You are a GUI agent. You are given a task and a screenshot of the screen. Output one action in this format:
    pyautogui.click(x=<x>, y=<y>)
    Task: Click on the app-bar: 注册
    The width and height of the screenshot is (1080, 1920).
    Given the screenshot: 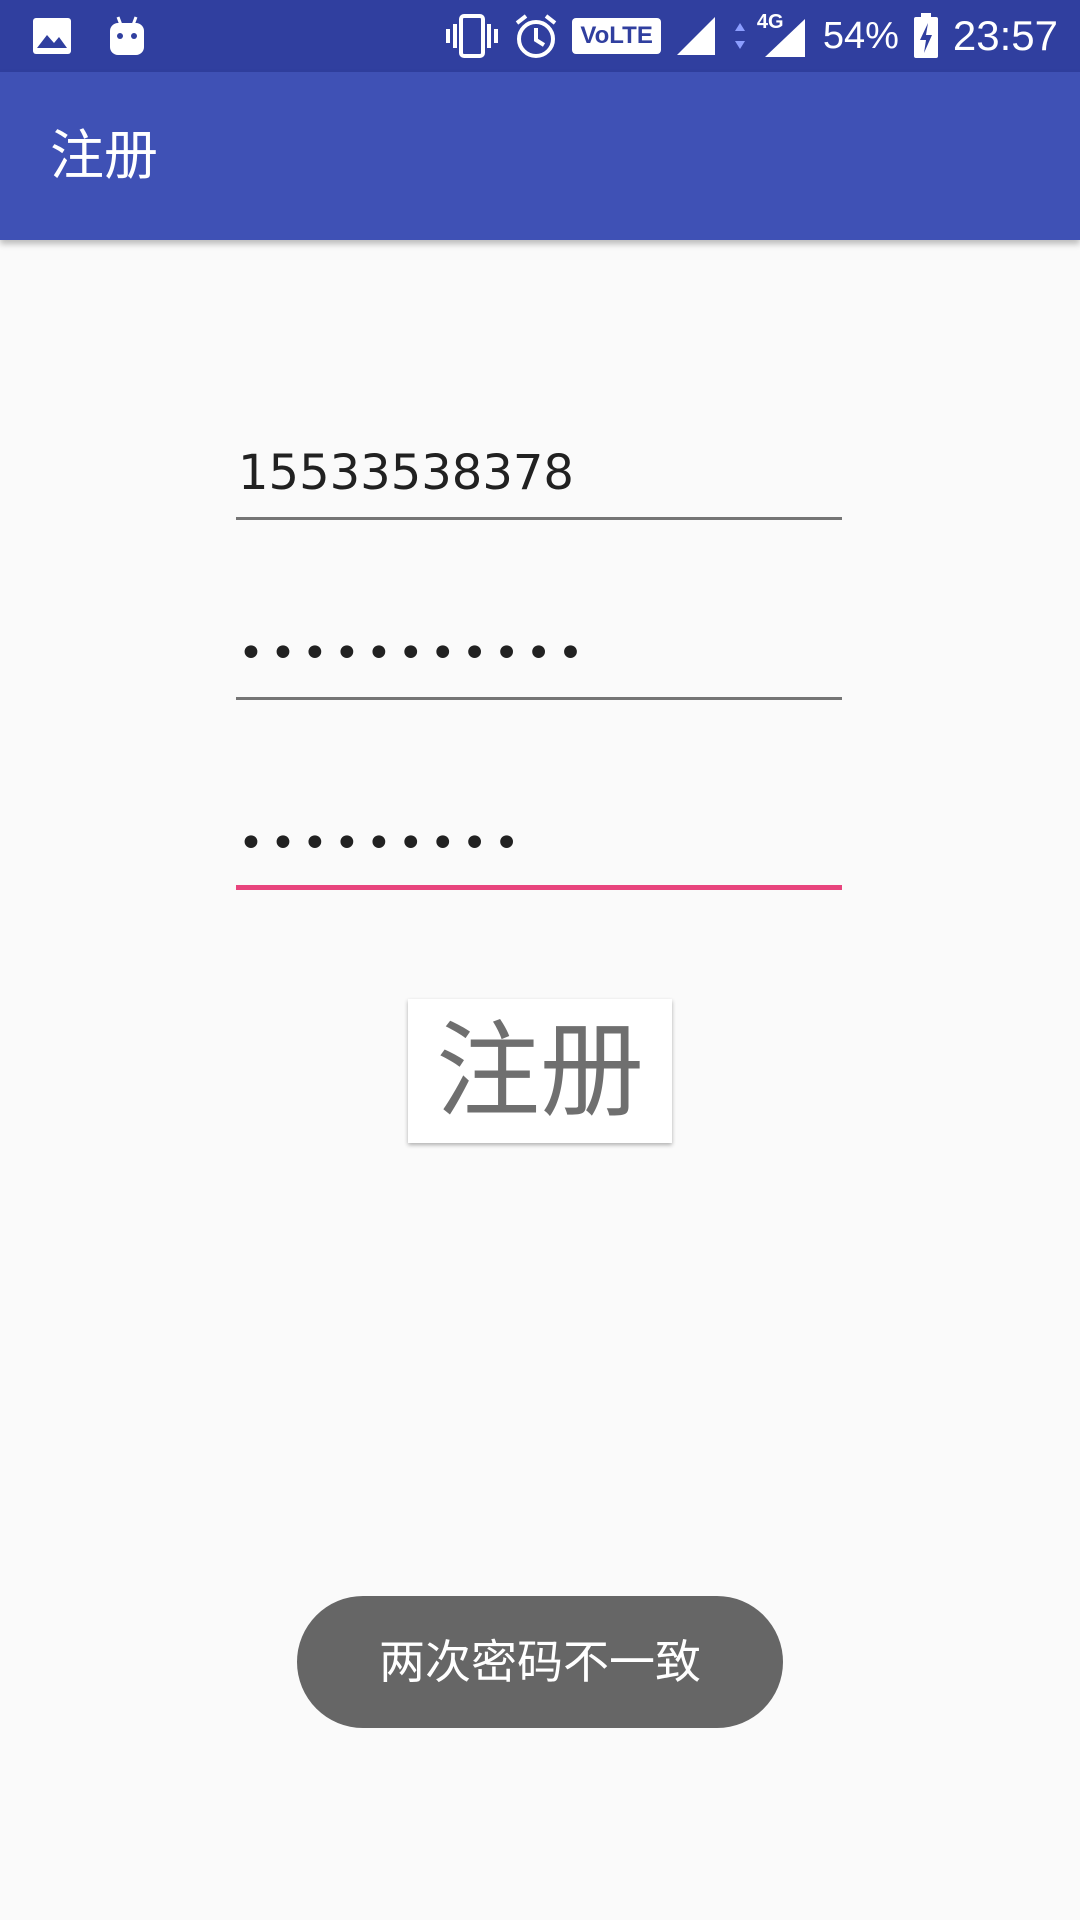 What is the action you would take?
    pyautogui.click(x=540, y=156)
    